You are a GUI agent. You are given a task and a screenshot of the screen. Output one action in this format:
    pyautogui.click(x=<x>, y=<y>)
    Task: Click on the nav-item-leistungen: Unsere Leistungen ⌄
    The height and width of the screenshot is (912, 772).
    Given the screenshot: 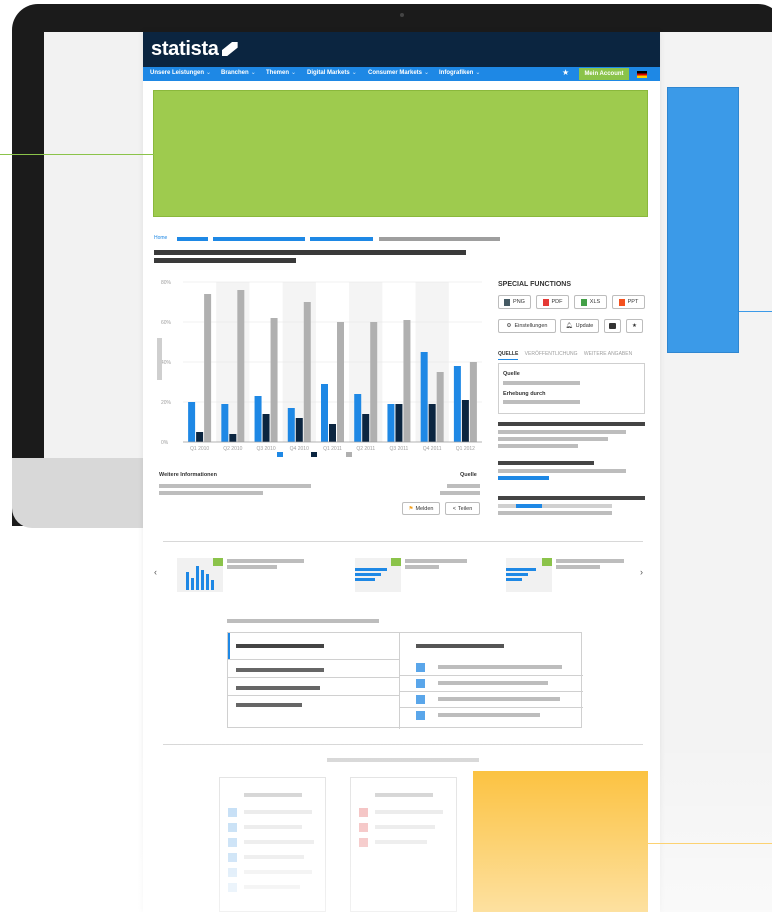 What is the action you would take?
    pyautogui.click(x=180, y=72)
    